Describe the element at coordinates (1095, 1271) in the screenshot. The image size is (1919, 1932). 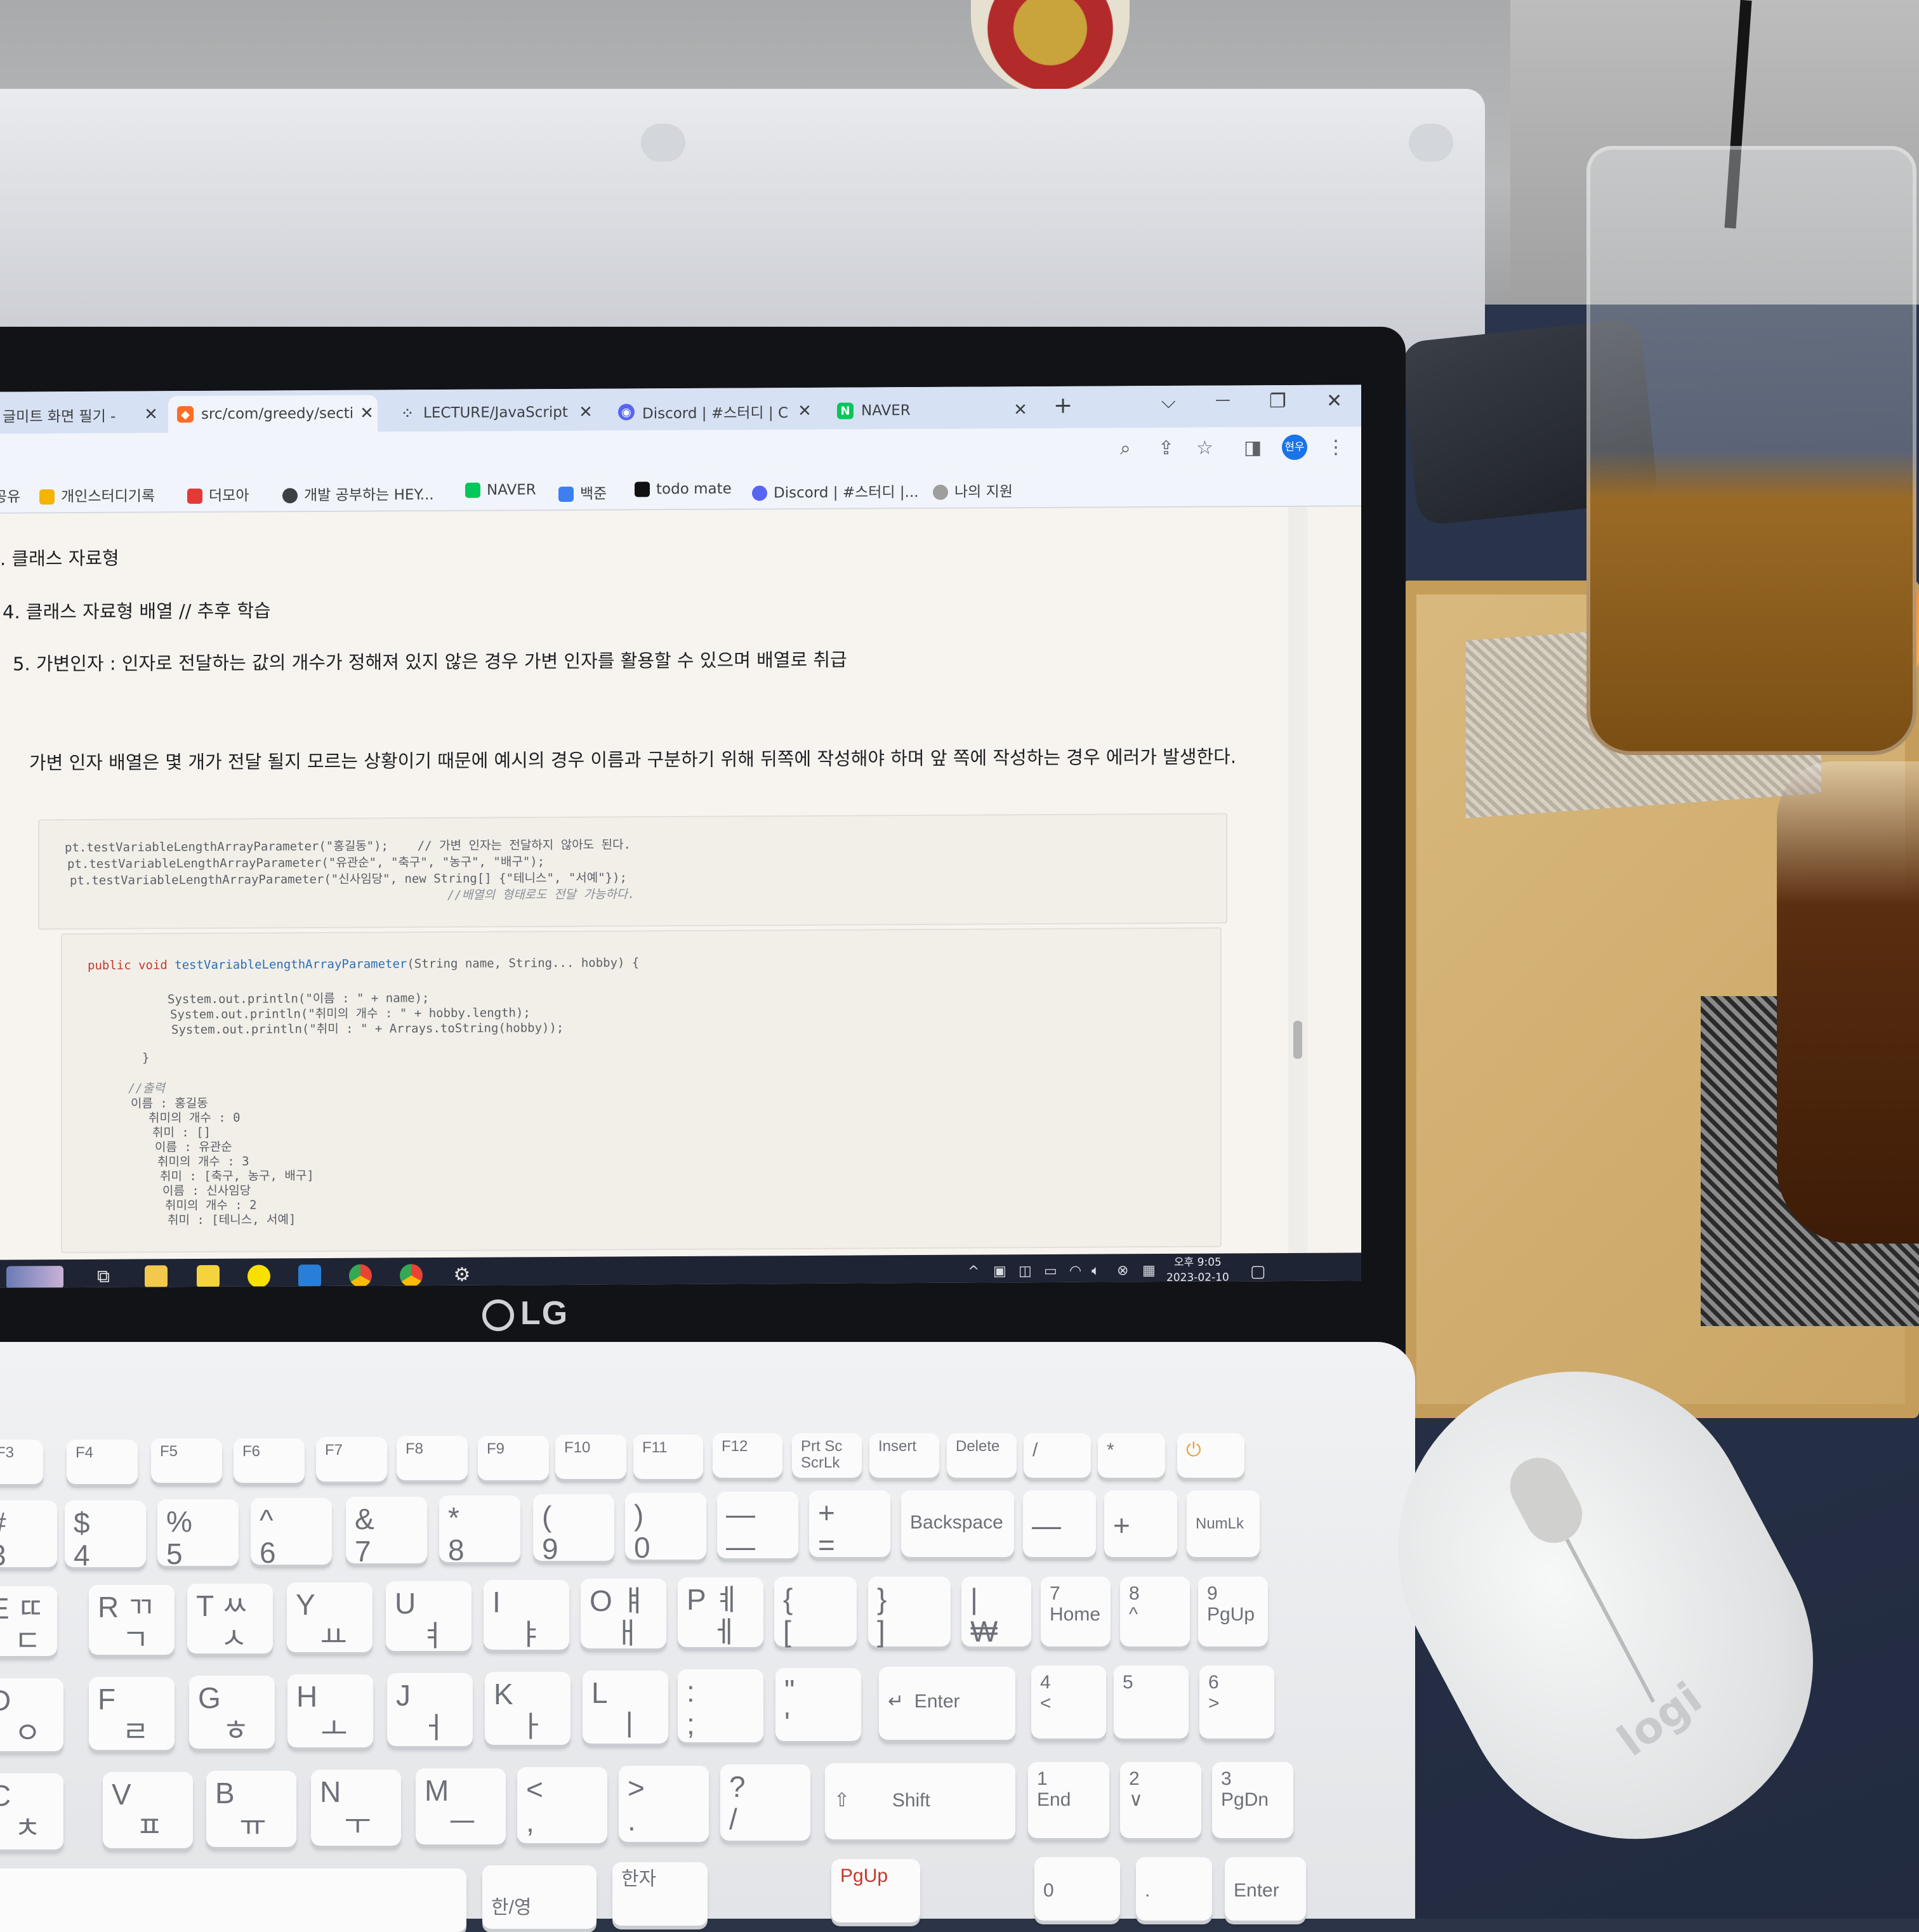
I see `volume-icon: 🔈︎` at that location.